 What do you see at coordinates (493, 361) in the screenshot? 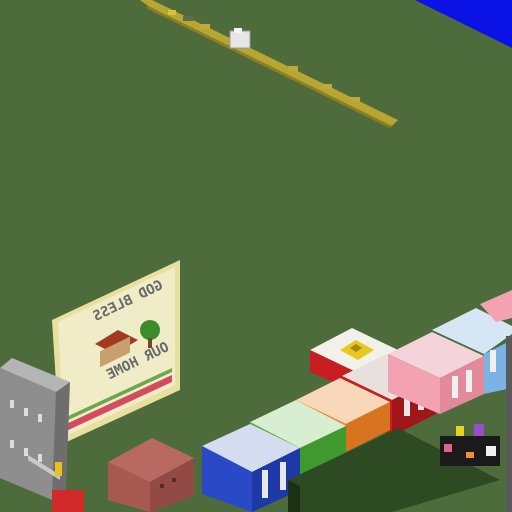
I see `lightblue-window` at bounding box center [493, 361].